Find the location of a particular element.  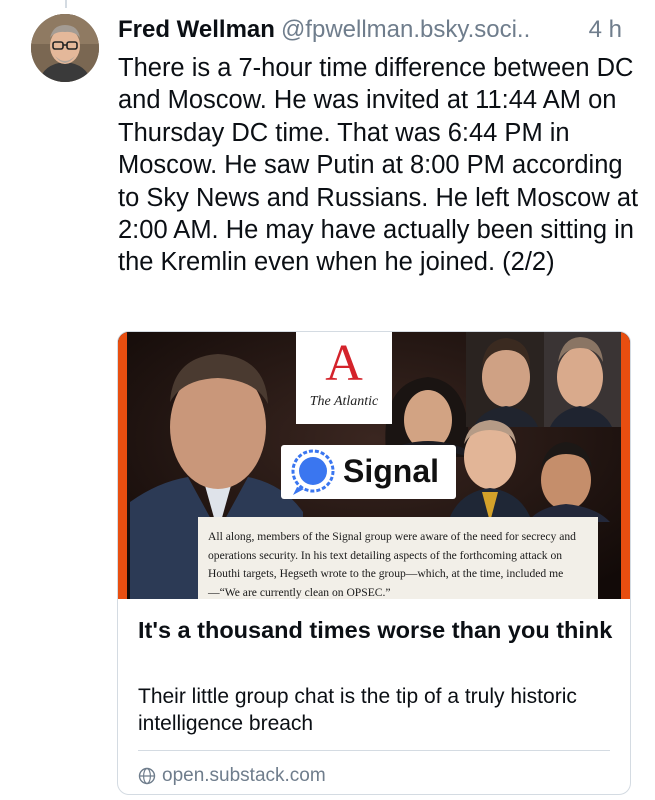

avatar is located at coordinates (65, 48).